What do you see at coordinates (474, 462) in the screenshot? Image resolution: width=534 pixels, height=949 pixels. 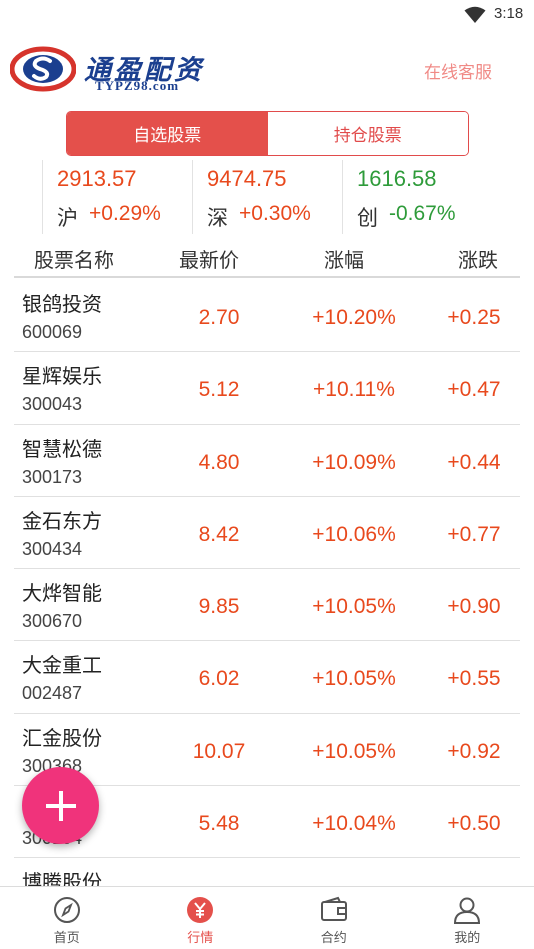 I see `stock-change: +0.44` at bounding box center [474, 462].